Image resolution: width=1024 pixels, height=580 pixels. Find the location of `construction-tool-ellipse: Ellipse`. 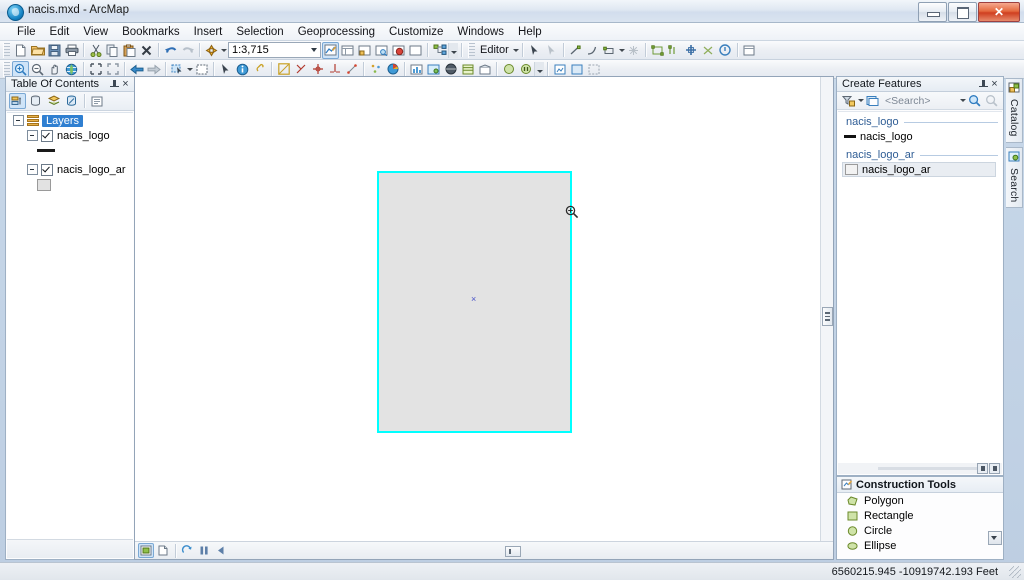

construction-tool-ellipse: Ellipse is located at coordinates (920, 545).